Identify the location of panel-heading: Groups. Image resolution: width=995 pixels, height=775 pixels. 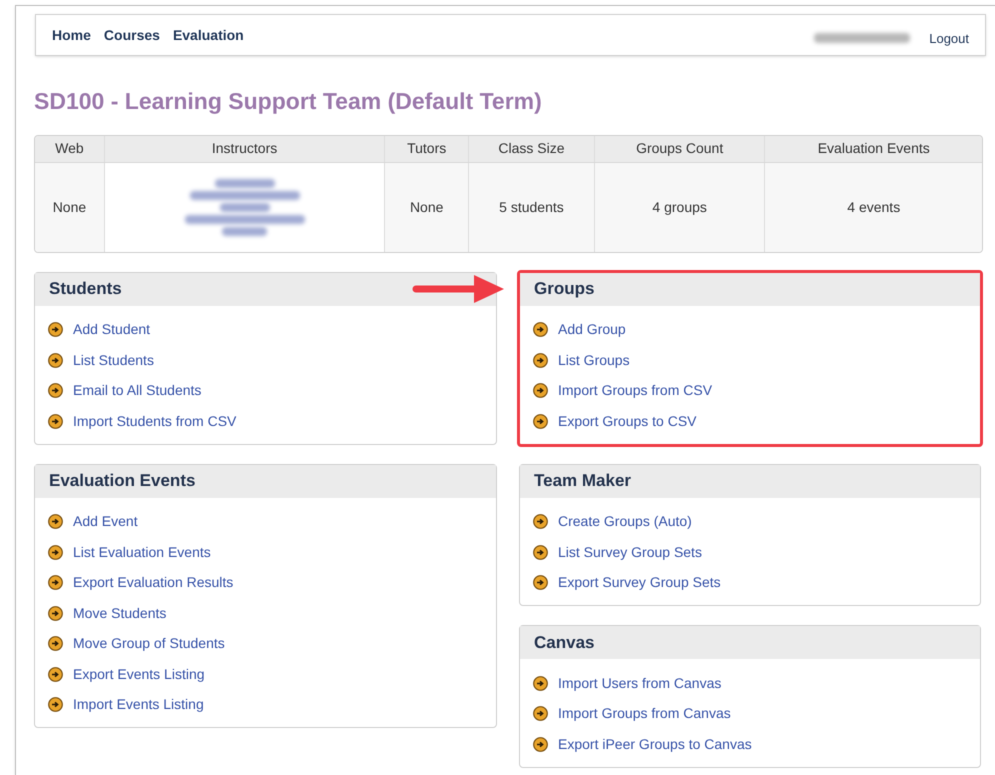
(750, 289).